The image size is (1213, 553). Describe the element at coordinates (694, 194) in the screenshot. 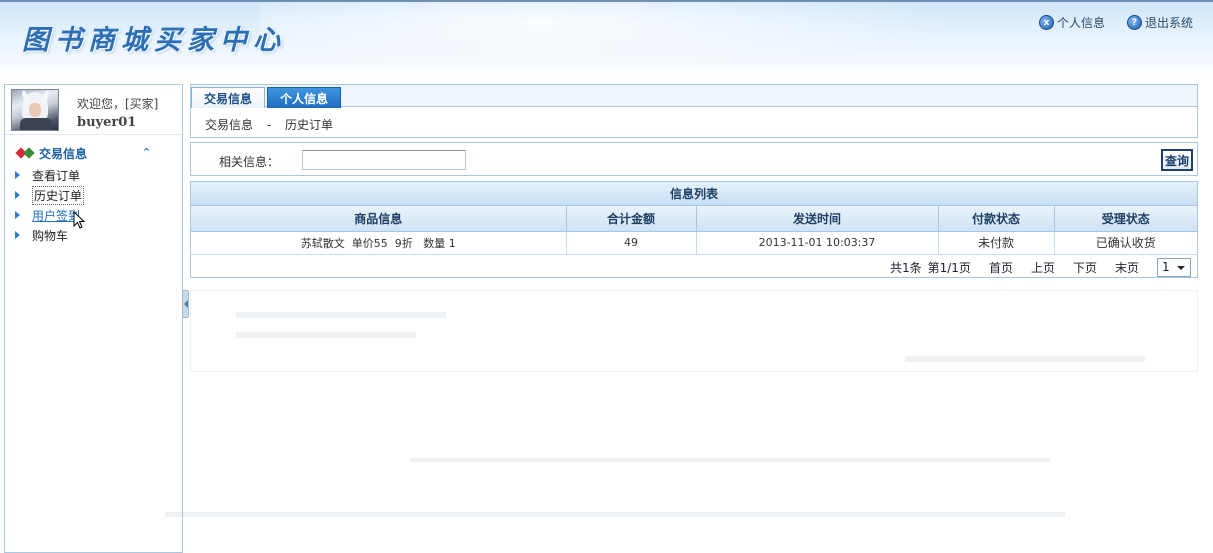

I see `grid-caption: 信息列表` at that location.